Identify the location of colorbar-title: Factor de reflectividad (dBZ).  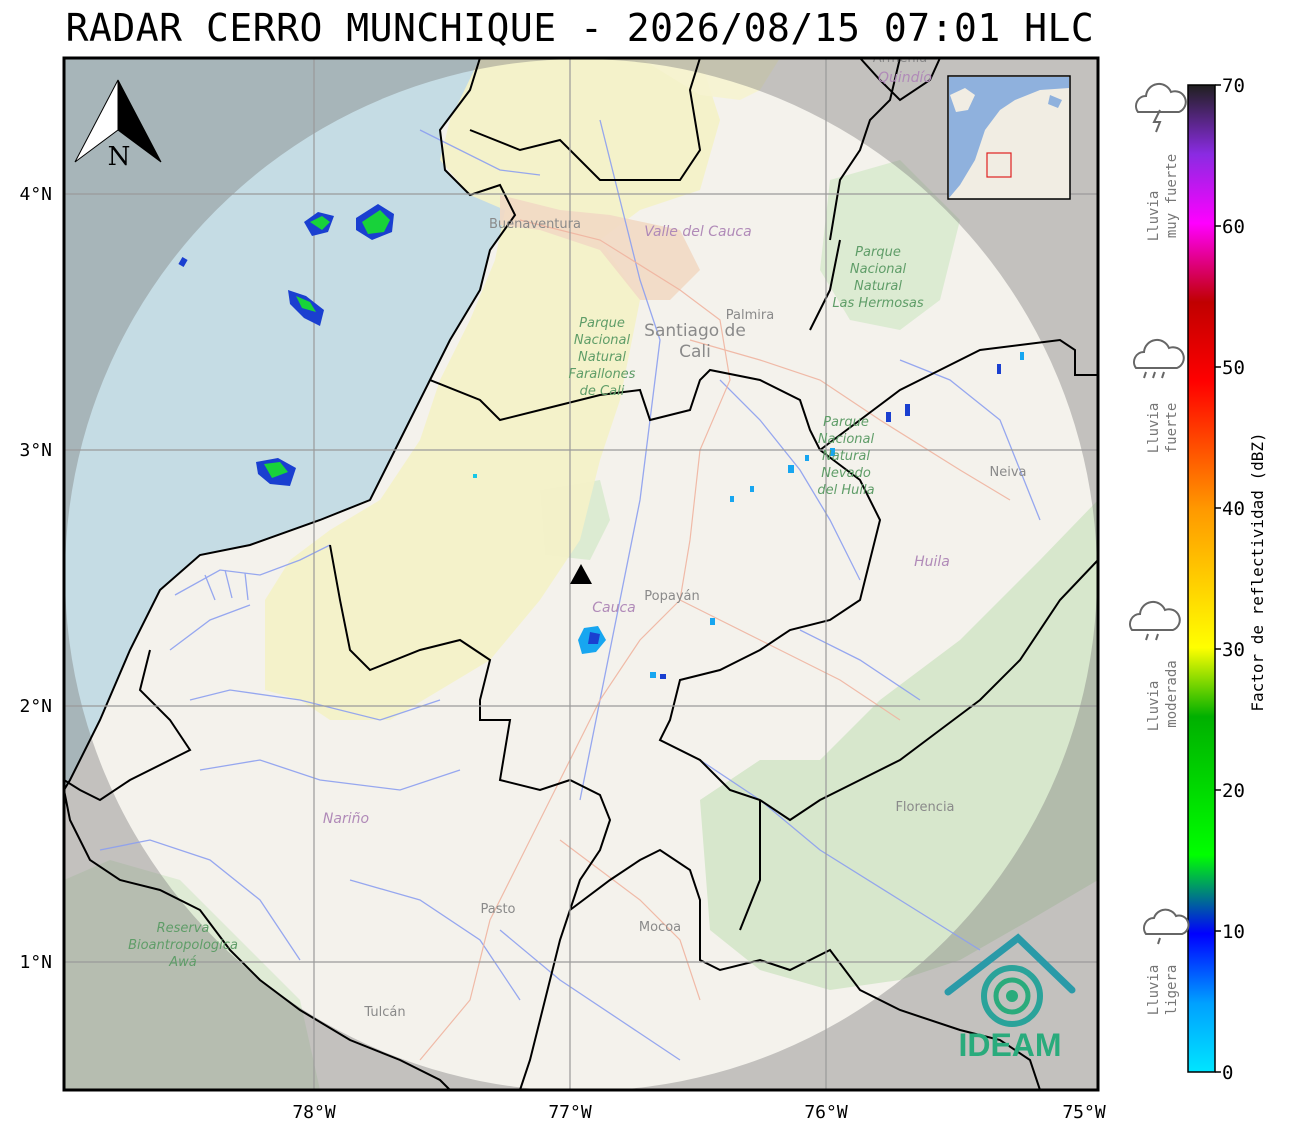
(1257, 571).